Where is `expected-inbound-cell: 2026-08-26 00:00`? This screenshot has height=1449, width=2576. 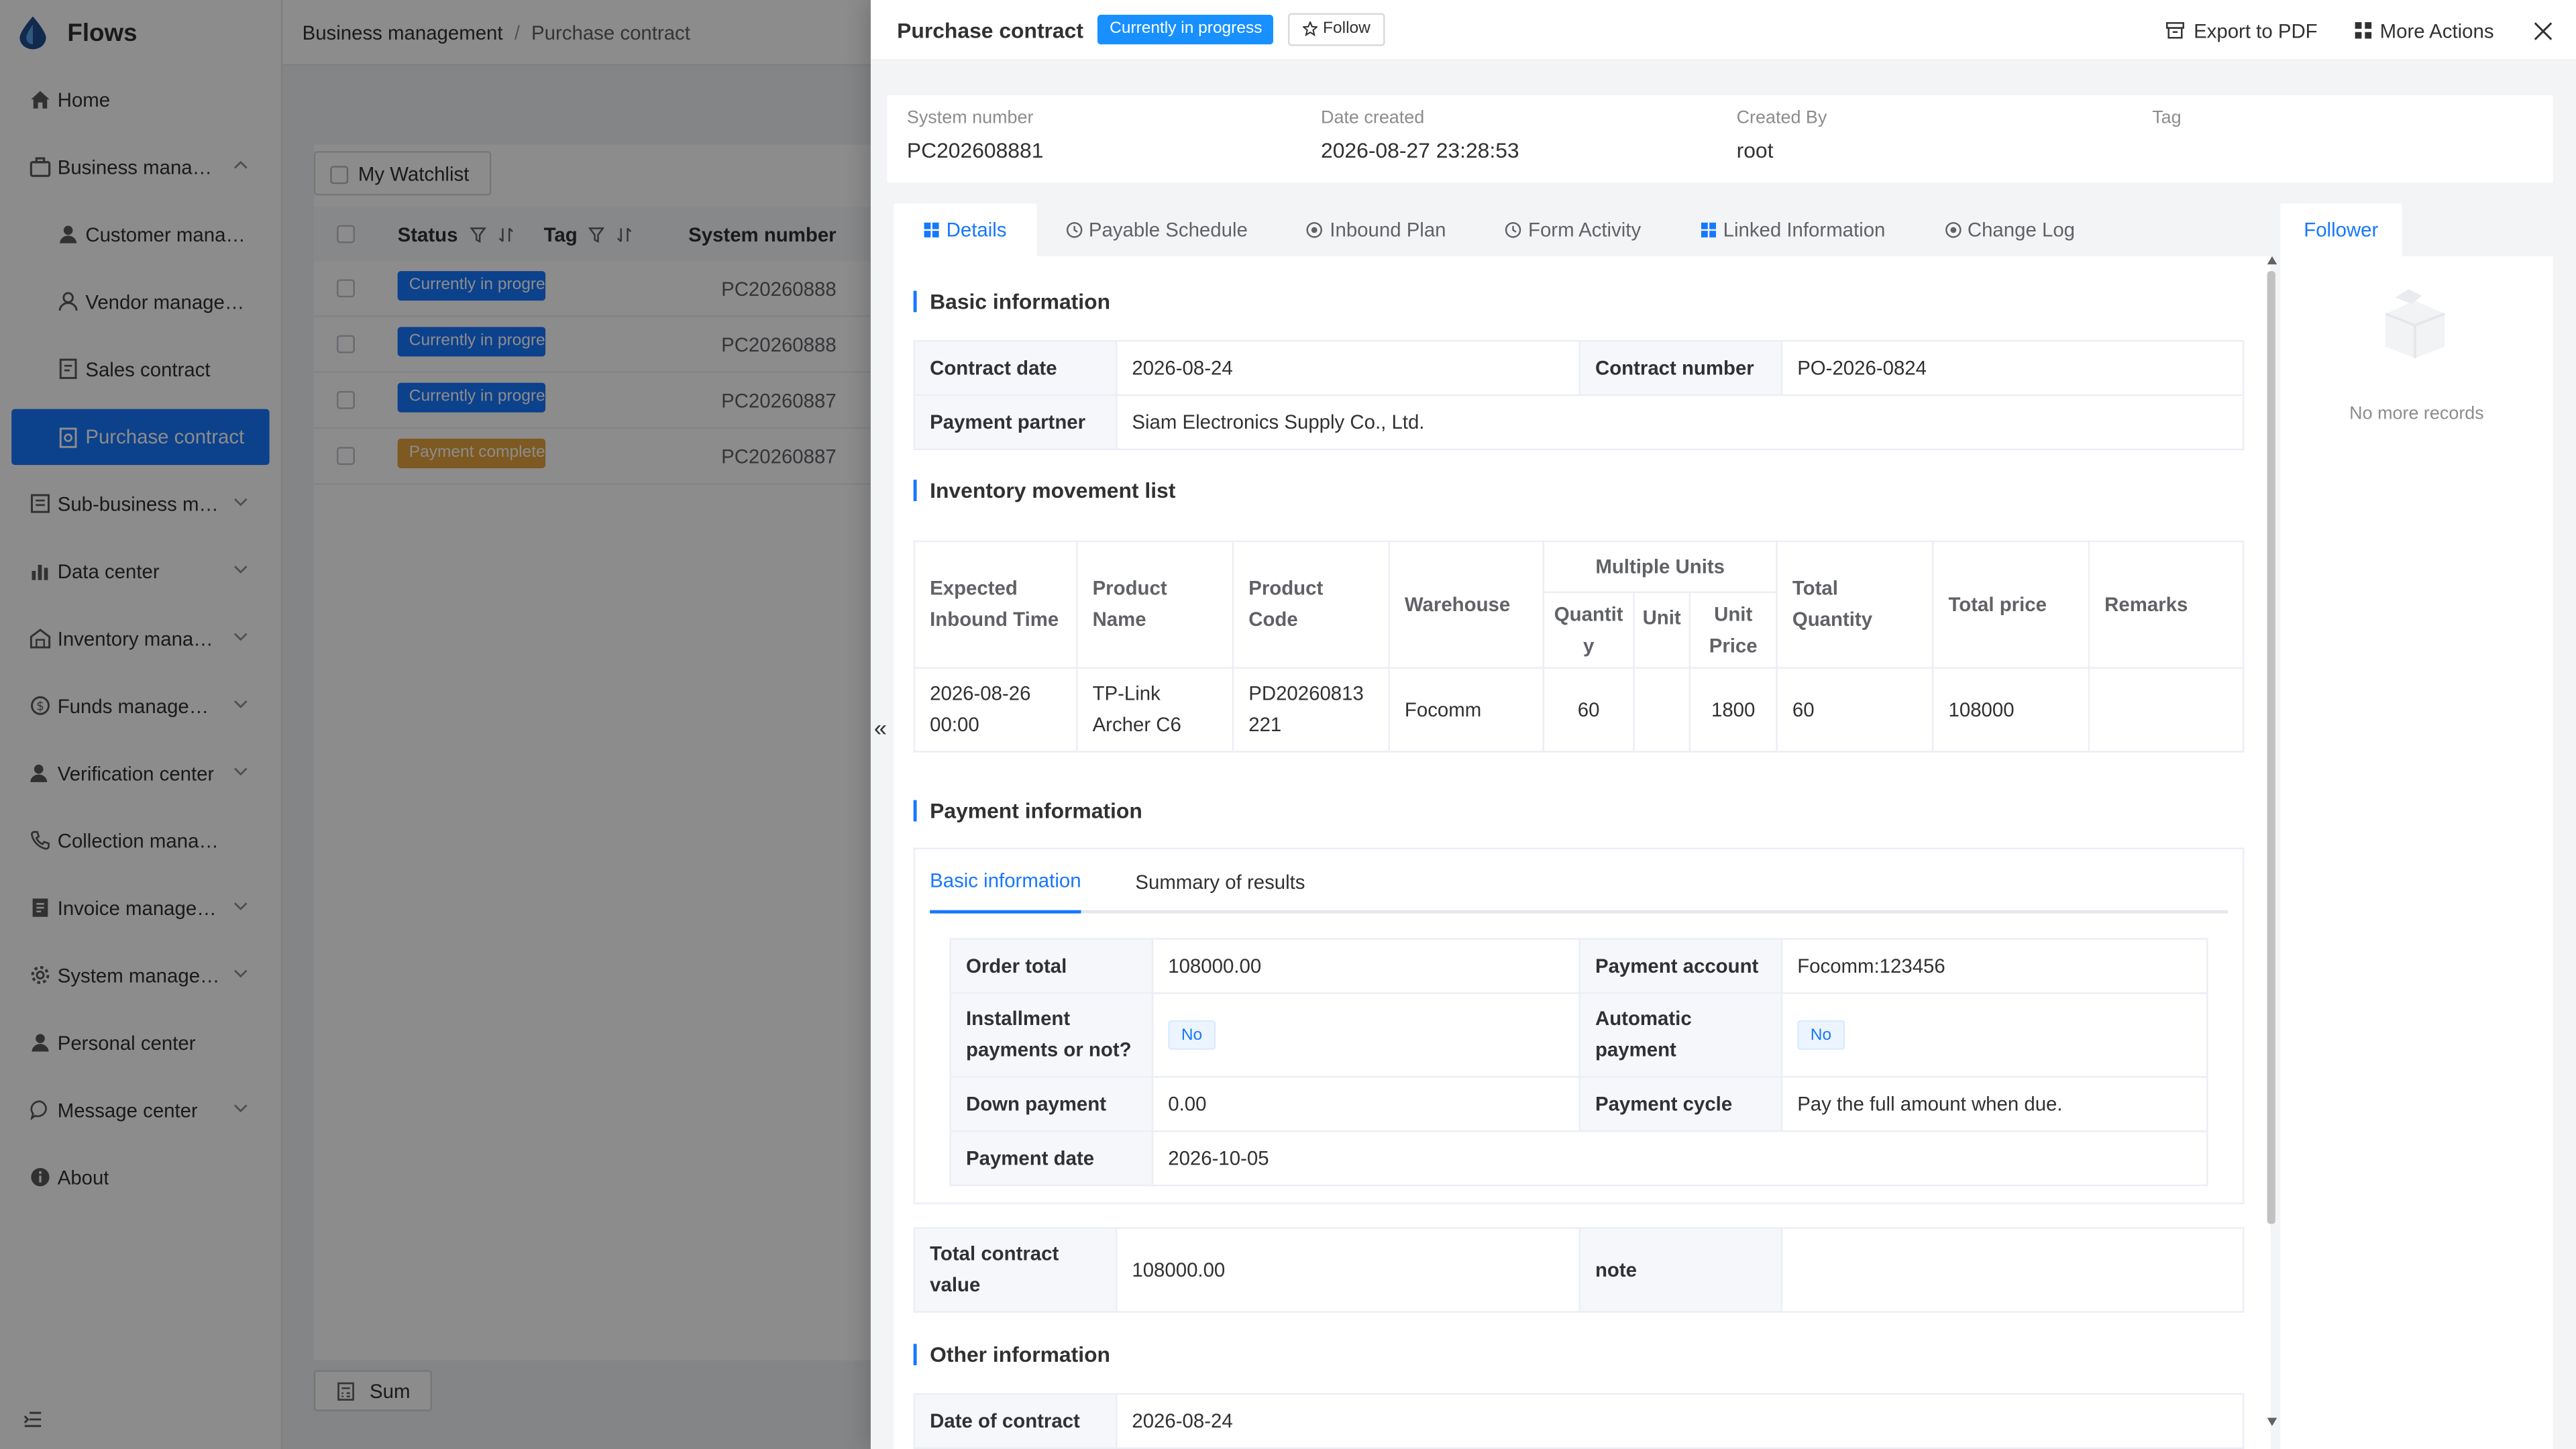 expected-inbound-cell: 2026-08-26 00:00 is located at coordinates (995, 710).